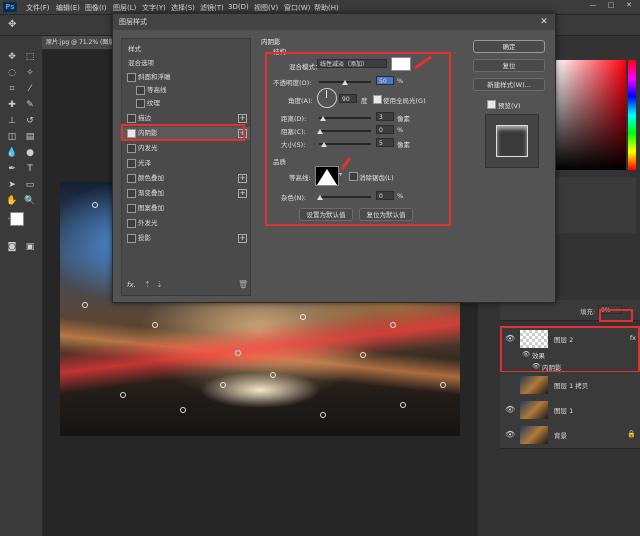 This screenshot has width=640, height=536. What do you see at coordinates (30, 121) in the screenshot?
I see `history-brush-icon: ↺` at bounding box center [30, 121].